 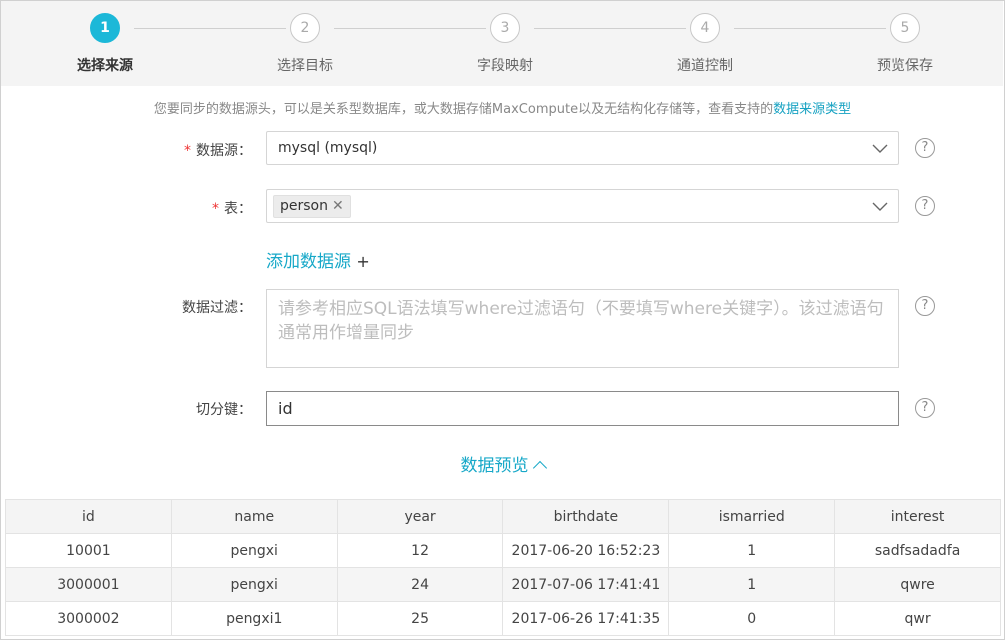 I want to click on step-5: 5 预览保存, so click(x=905, y=43).